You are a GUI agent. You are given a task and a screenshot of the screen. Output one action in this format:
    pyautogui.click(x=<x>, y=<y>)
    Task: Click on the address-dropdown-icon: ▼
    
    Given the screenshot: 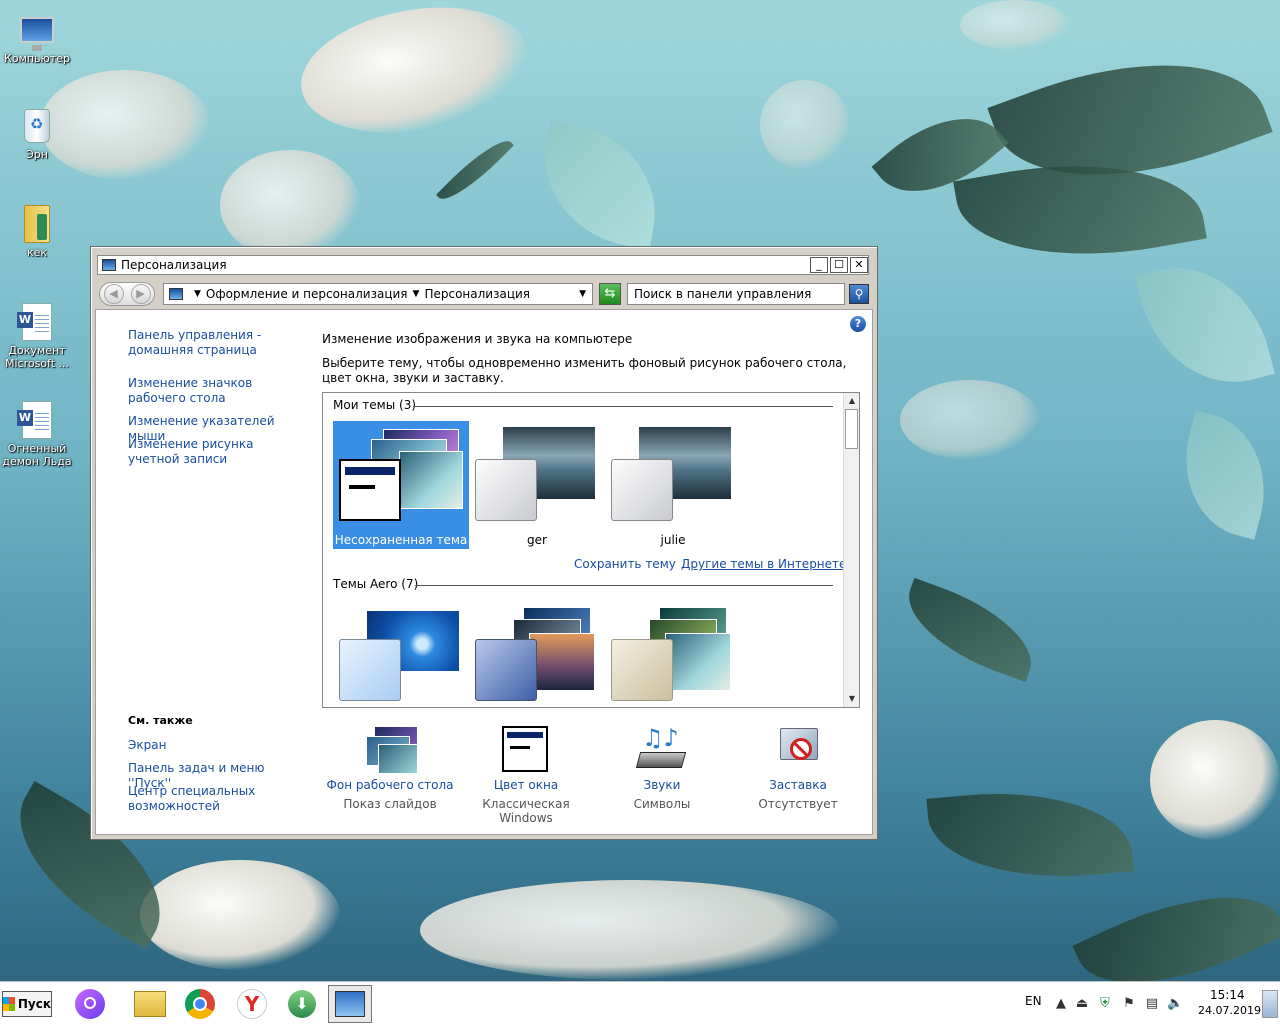 What is the action you would take?
    pyautogui.click(x=582, y=294)
    